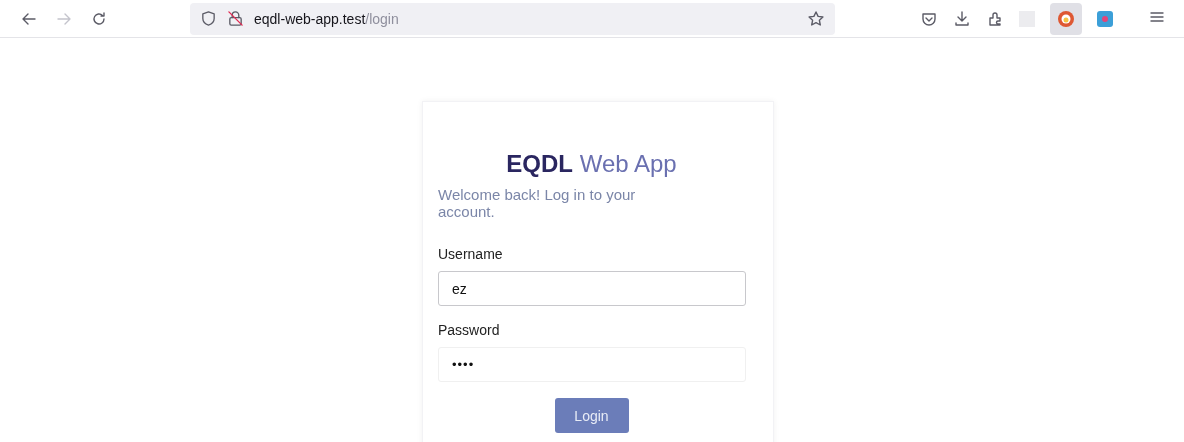  I want to click on welcome-text: Welcome back! Log in to your account., so click(537, 203).